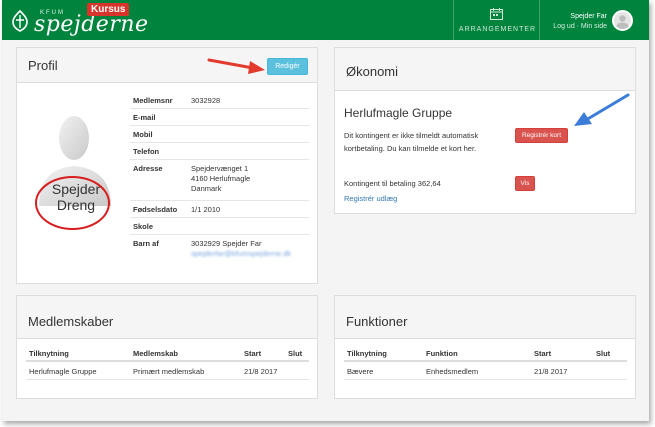 This screenshot has height=427, width=655. What do you see at coordinates (497, 29) in the screenshot?
I see `nav-arrangementer-label: ARRANGEMENTER` at bounding box center [497, 29].